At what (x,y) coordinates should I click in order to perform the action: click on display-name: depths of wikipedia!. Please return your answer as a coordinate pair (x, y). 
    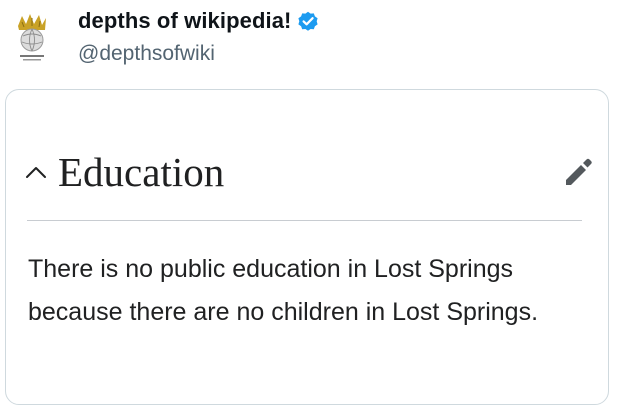
    Looking at the image, I should click on (198, 21).